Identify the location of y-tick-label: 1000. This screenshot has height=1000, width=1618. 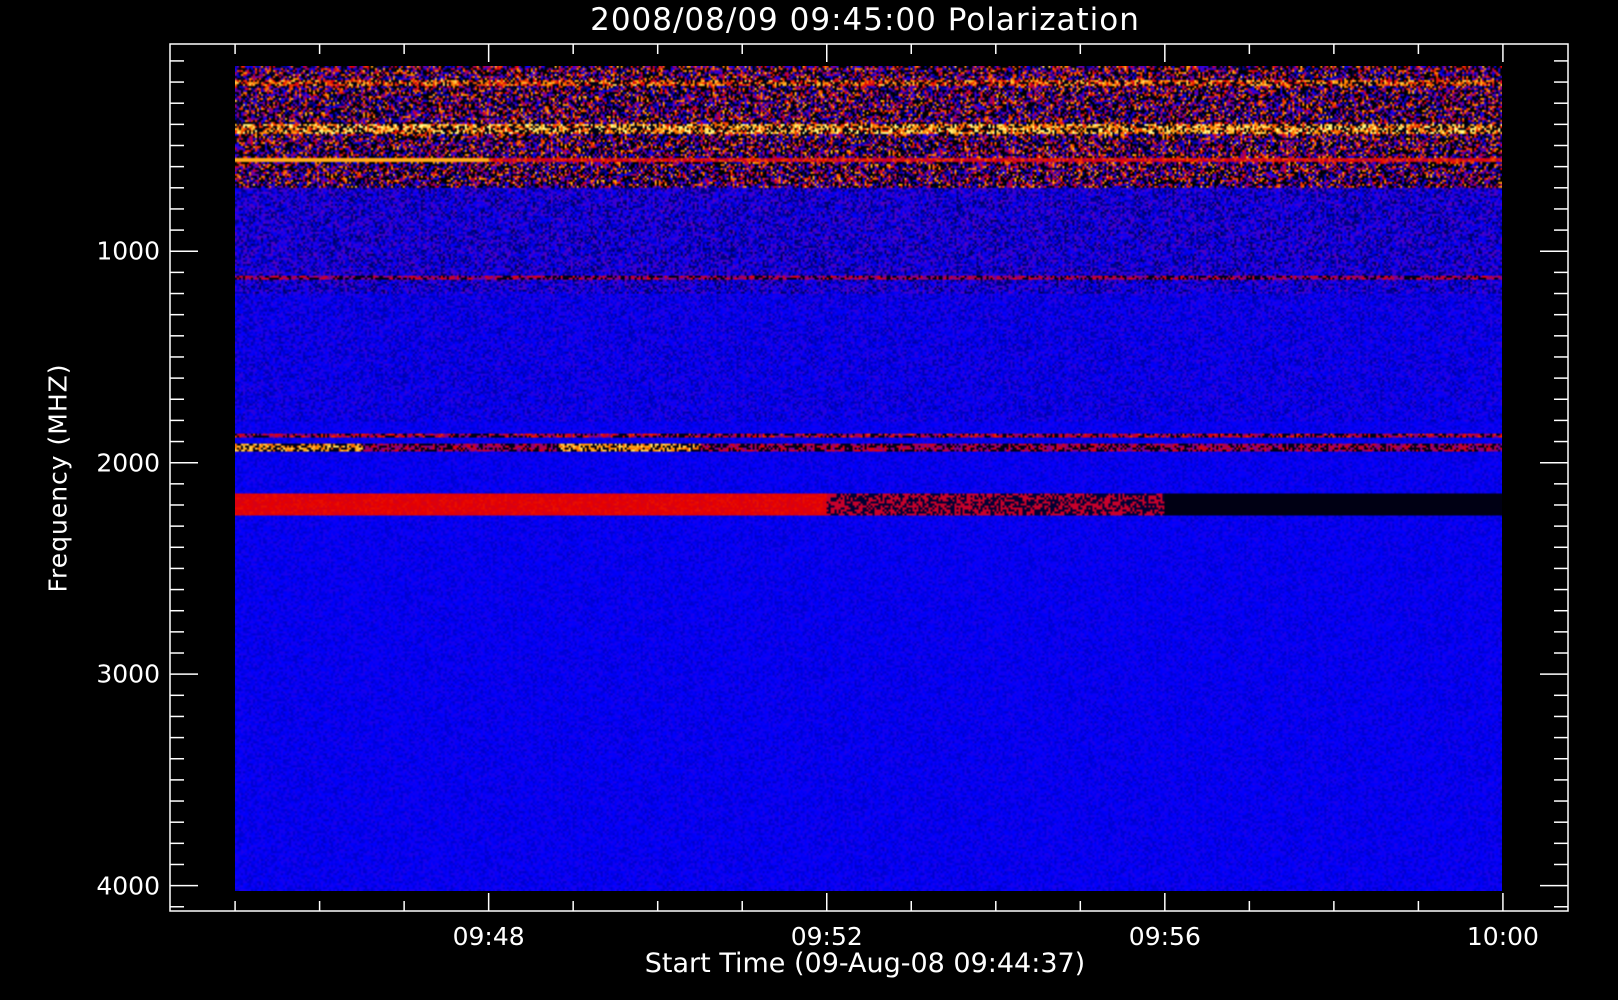
(128, 251).